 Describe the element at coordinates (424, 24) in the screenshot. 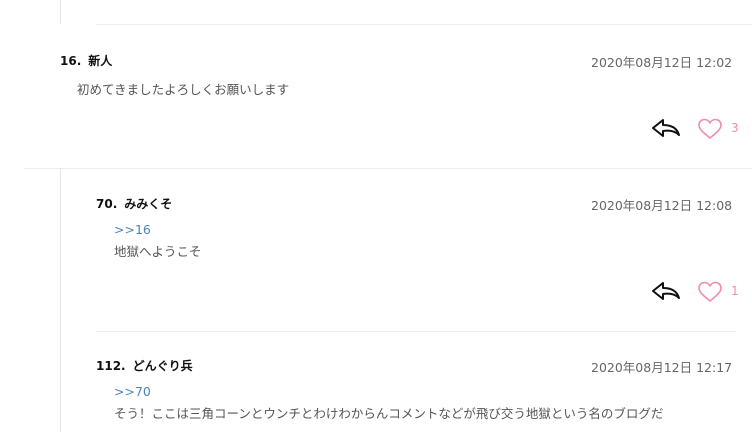

I see `divider-top` at that location.